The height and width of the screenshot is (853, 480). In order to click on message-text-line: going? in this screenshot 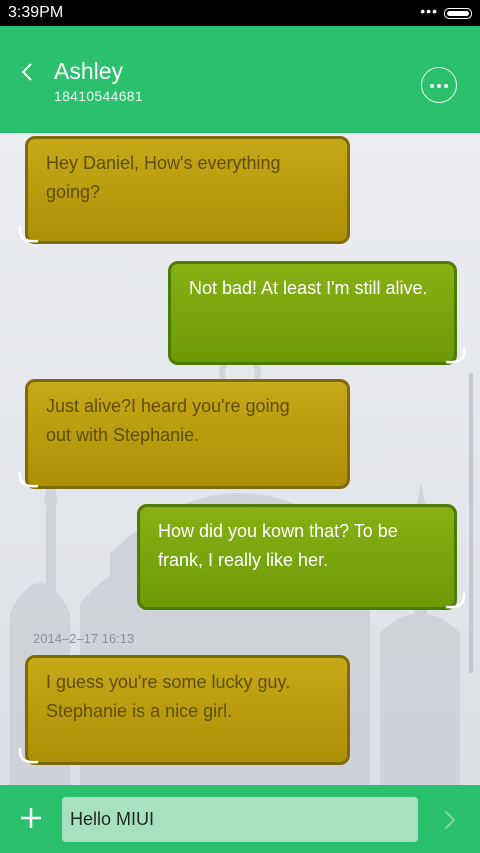, I will do `click(73, 192)`.